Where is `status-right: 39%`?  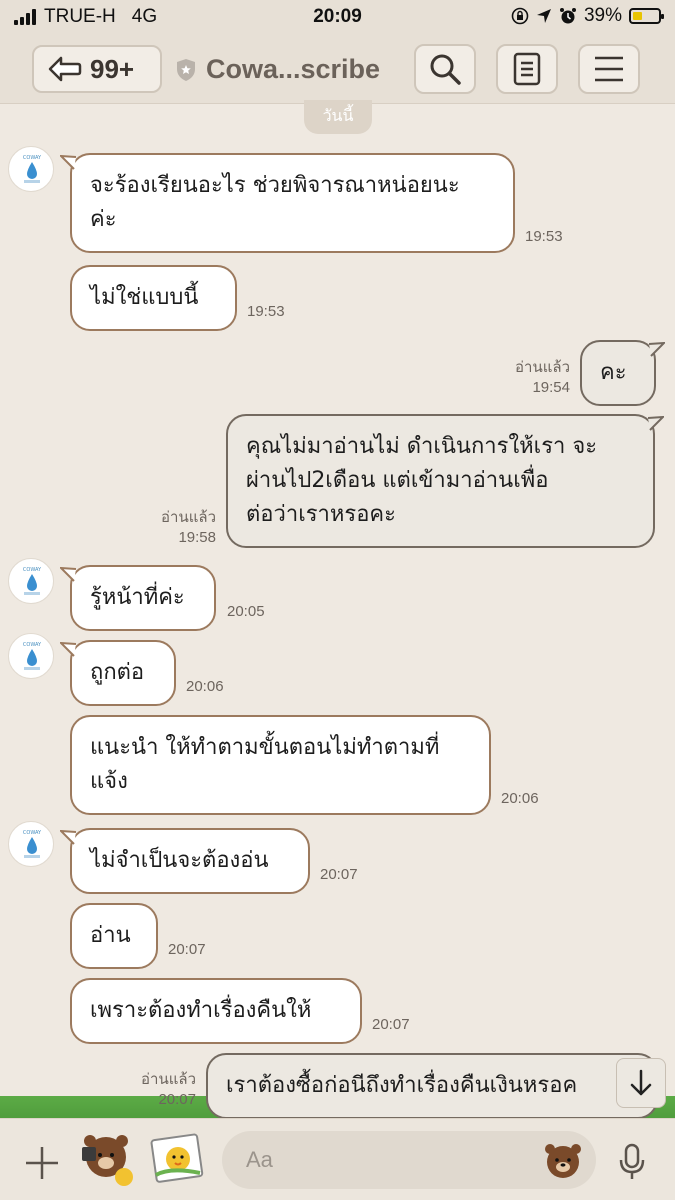
status-right: 39% is located at coordinates (587, 16).